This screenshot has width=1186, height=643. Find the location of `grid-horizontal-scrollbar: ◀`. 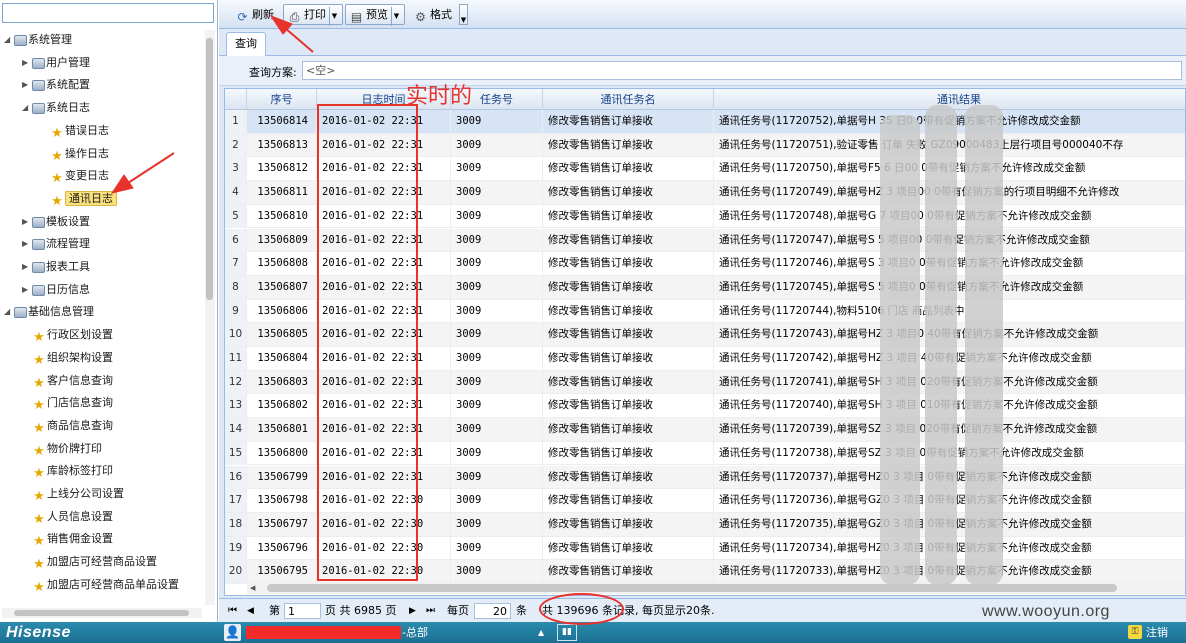

grid-horizontal-scrollbar: ◀ is located at coordinates (716, 588).